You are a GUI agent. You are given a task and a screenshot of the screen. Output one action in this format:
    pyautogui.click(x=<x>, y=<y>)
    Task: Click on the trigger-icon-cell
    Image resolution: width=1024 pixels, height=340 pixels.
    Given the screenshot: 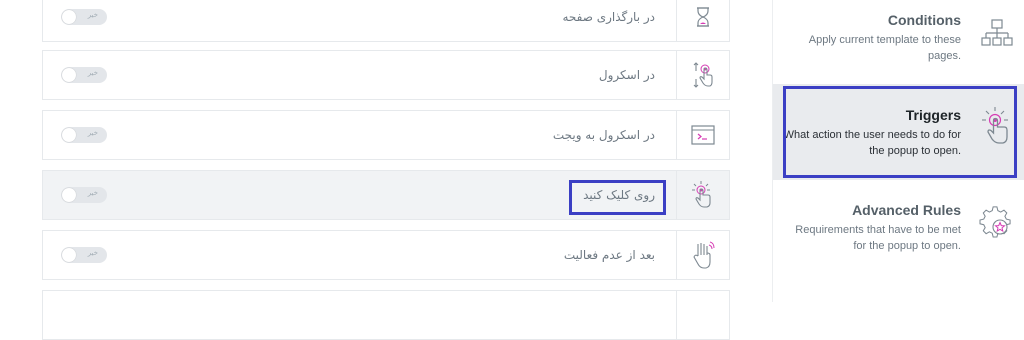 What is the action you would take?
    pyautogui.click(x=702, y=315)
    